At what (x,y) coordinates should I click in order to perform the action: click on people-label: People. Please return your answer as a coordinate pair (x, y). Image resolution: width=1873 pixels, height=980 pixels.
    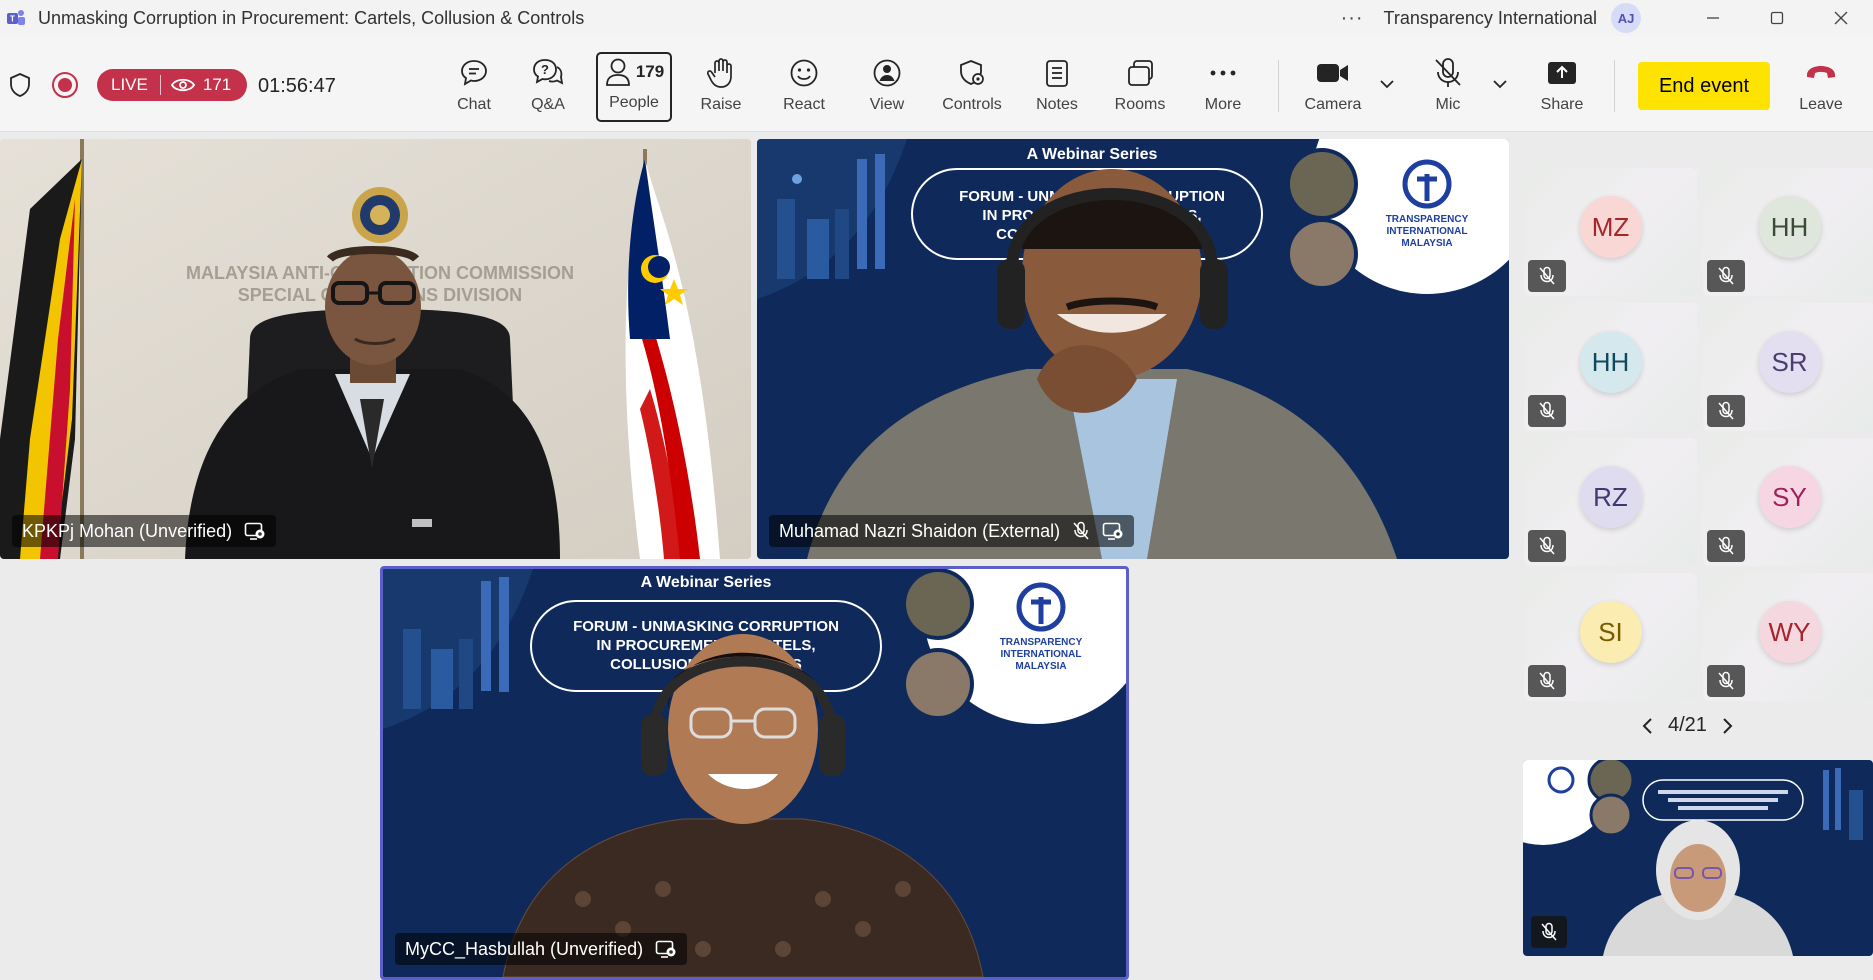
    Looking at the image, I should click on (634, 102).